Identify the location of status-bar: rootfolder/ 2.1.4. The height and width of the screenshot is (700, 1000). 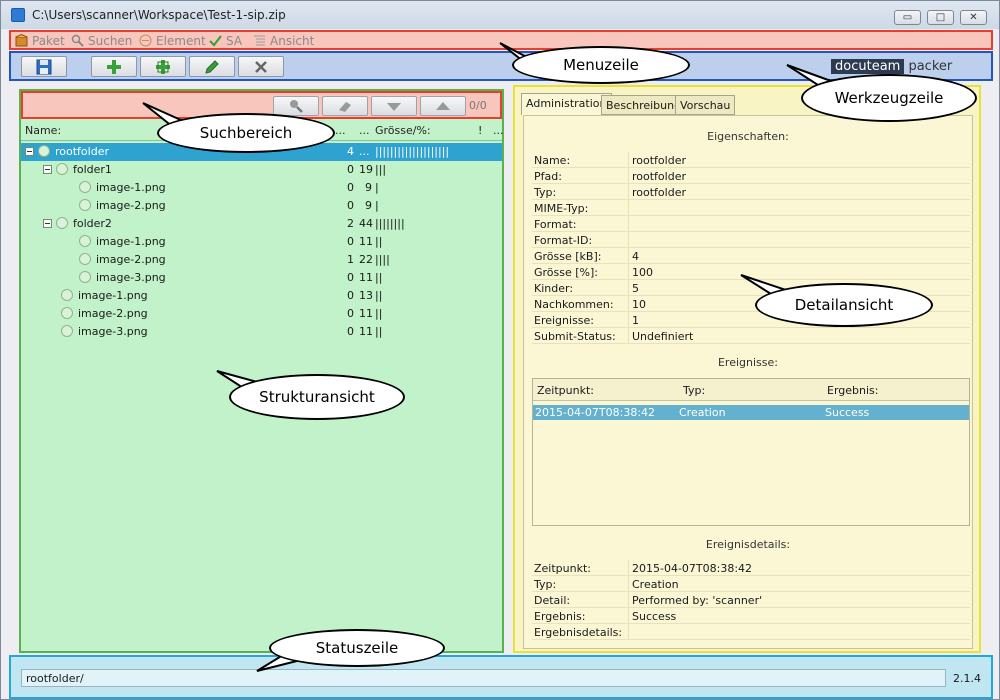
(501, 677).